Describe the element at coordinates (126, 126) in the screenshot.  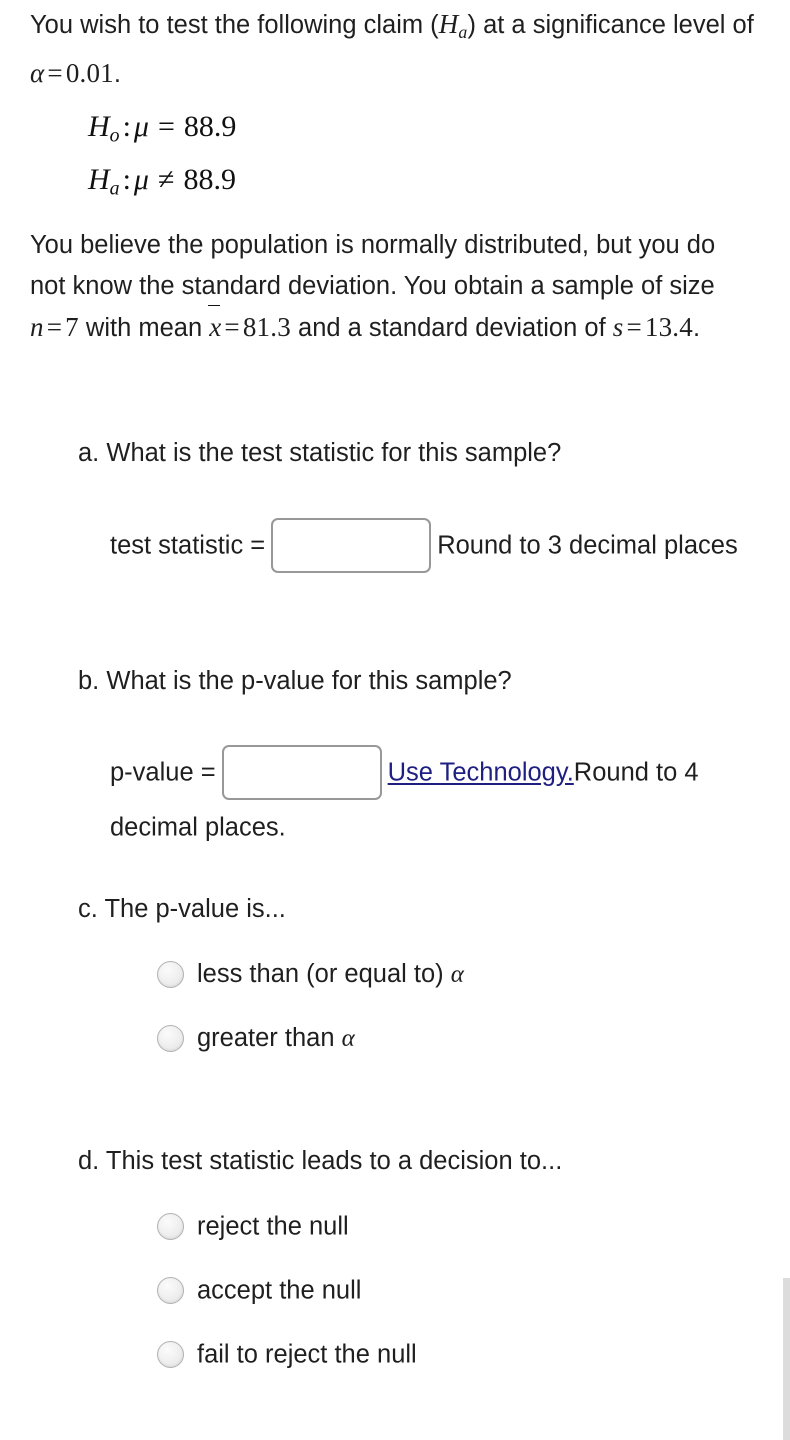
I see `null-colon: :` at that location.